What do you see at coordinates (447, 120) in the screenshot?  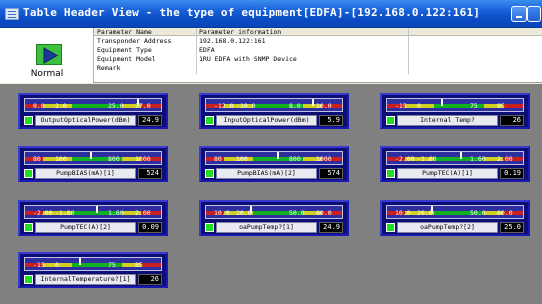 I see `gauge-label: Internal Temp?` at bounding box center [447, 120].